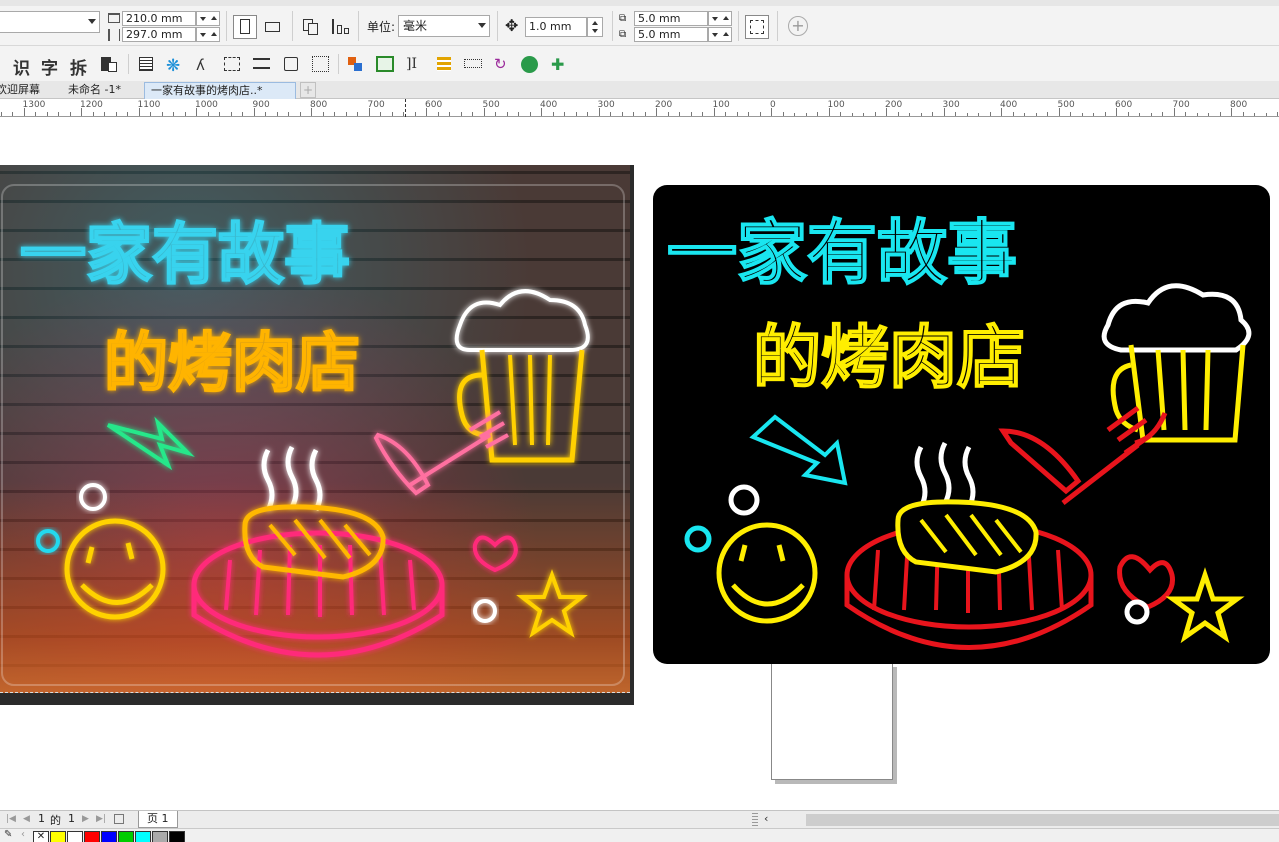  I want to click on all-pages-button, so click(311, 27).